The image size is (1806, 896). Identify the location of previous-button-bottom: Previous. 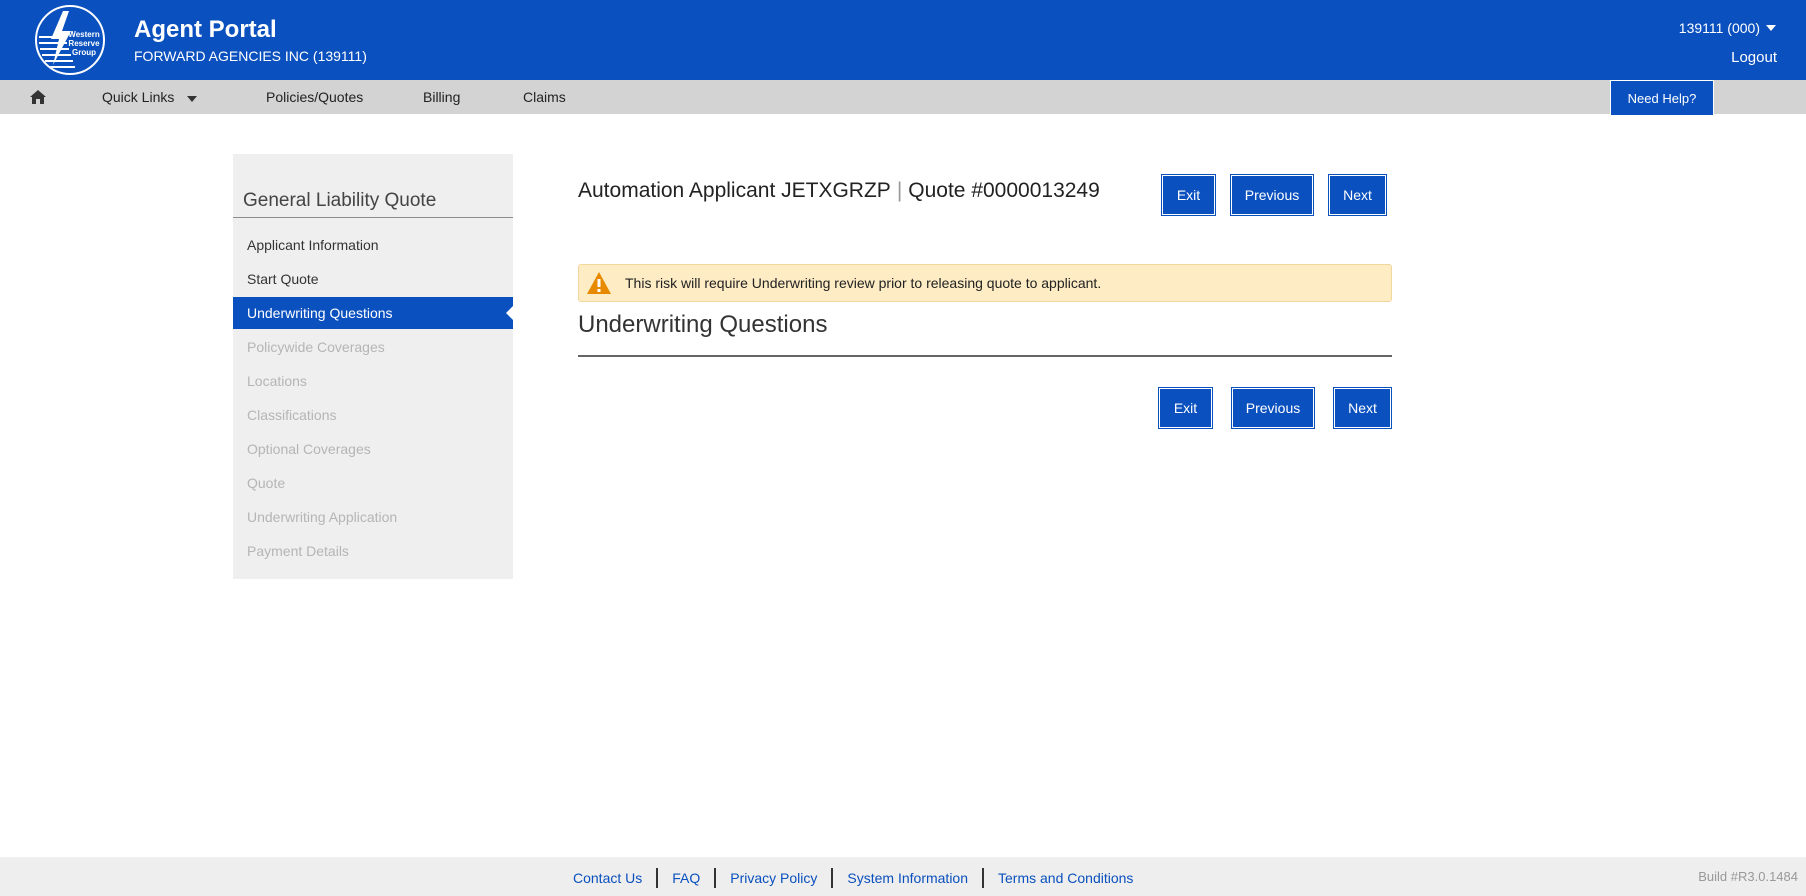
(1273, 408).